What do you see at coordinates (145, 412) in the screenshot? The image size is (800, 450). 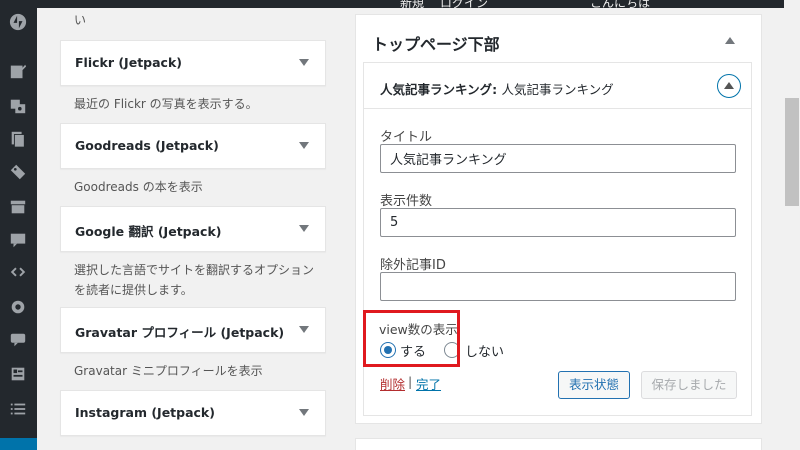 I see `widget-title: Instagram (Jetpack)` at bounding box center [145, 412].